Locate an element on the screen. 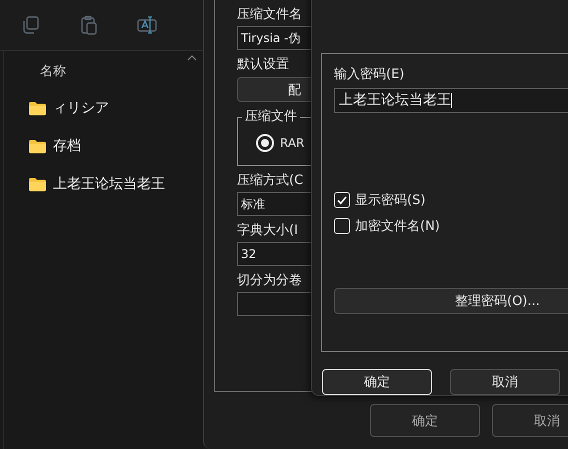 The image size is (568, 449). dictionary-size-label: 字典大小(I is located at coordinates (267, 231).